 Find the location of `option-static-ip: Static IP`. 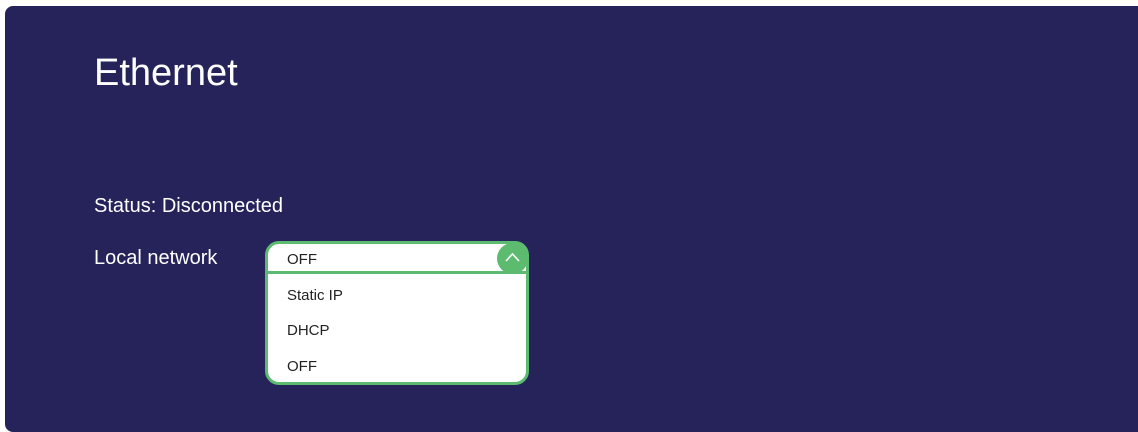

option-static-ip: Static IP is located at coordinates (315, 296).